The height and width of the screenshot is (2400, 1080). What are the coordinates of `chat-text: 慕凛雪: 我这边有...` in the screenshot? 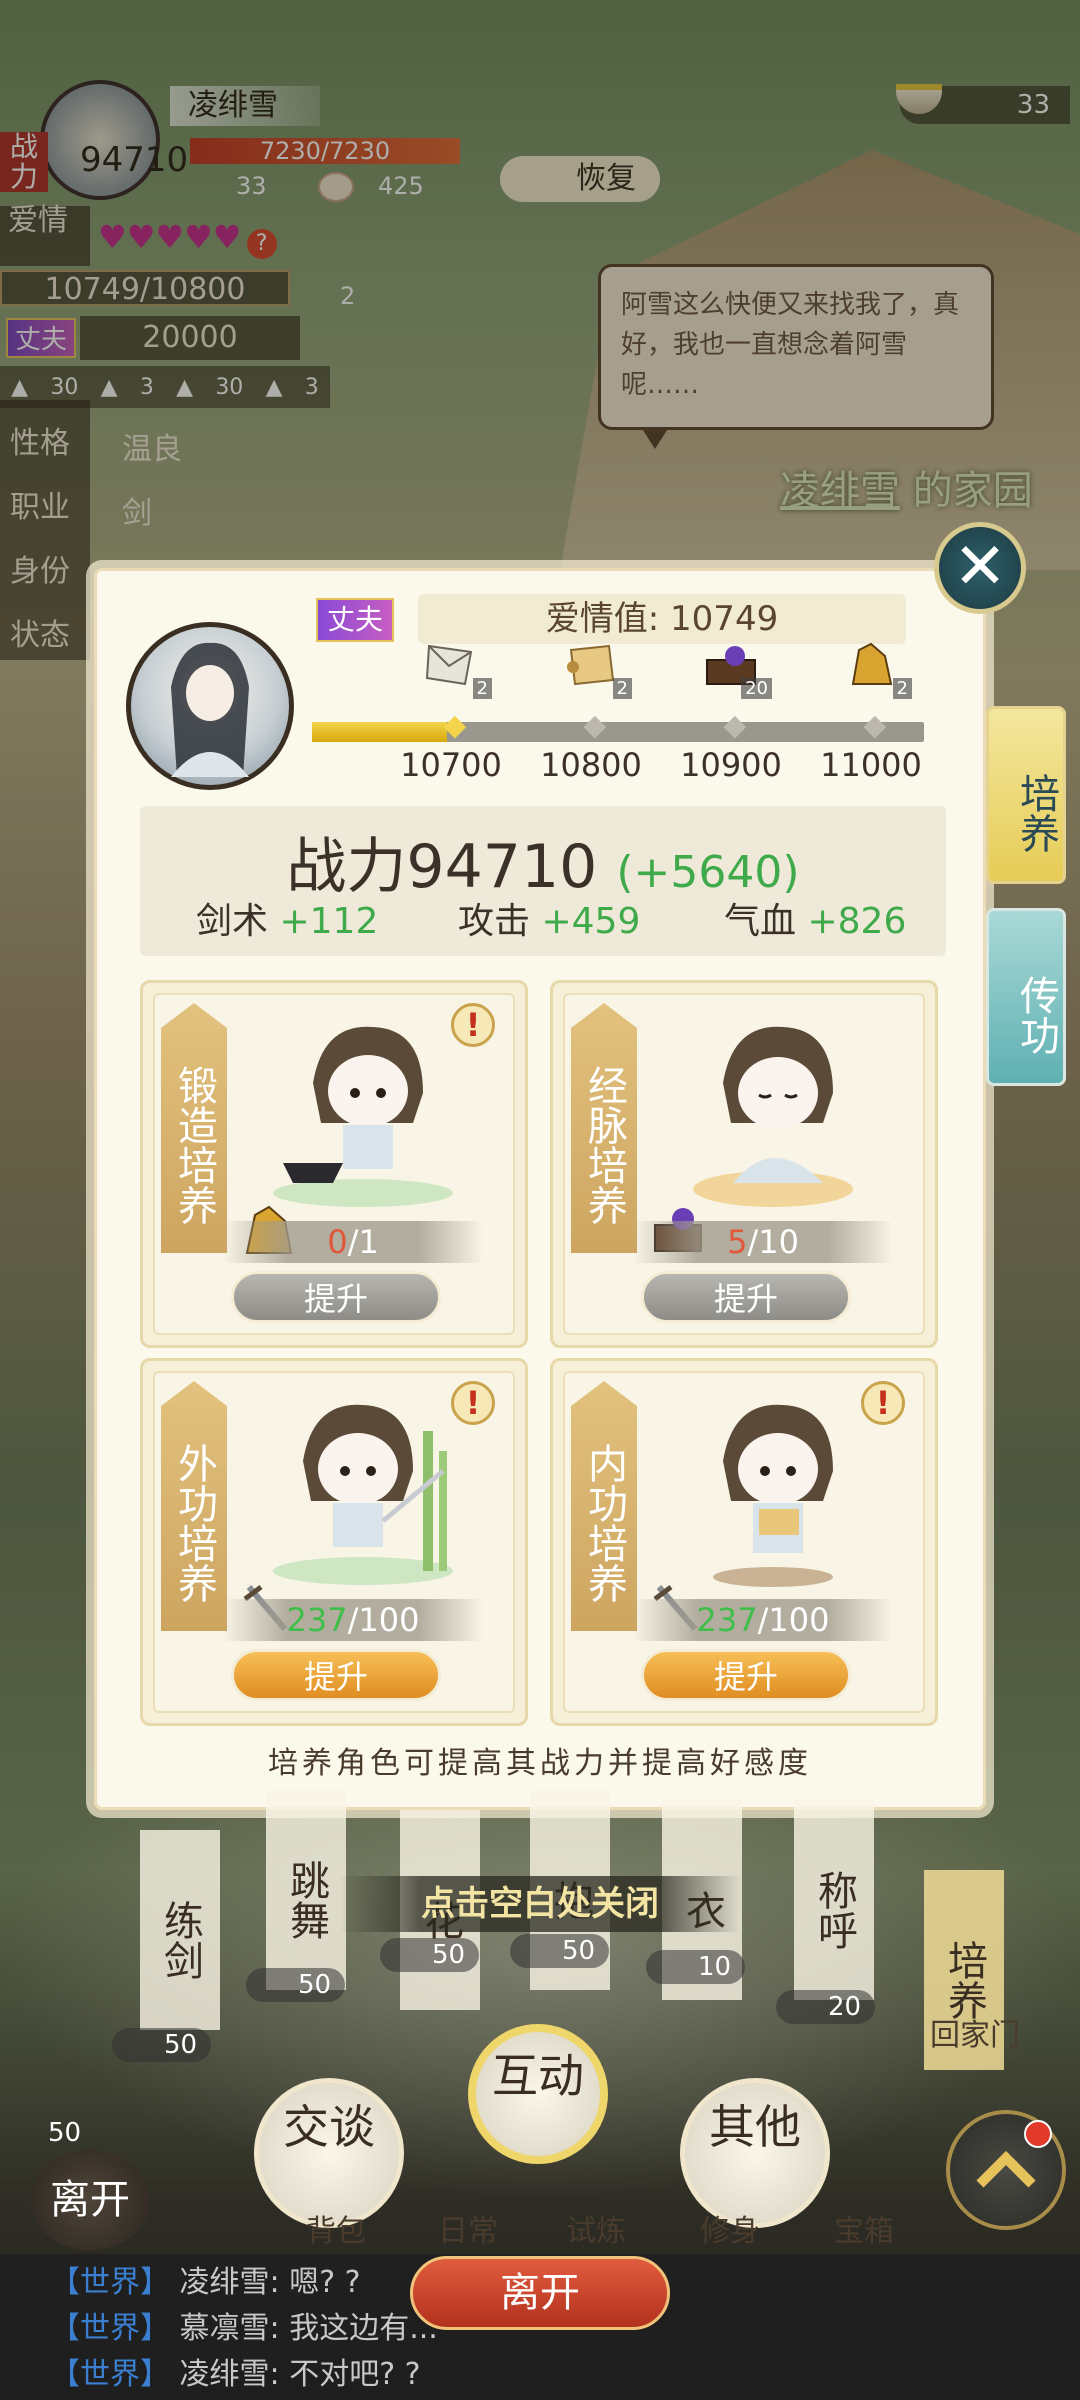 It's located at (308, 2328).